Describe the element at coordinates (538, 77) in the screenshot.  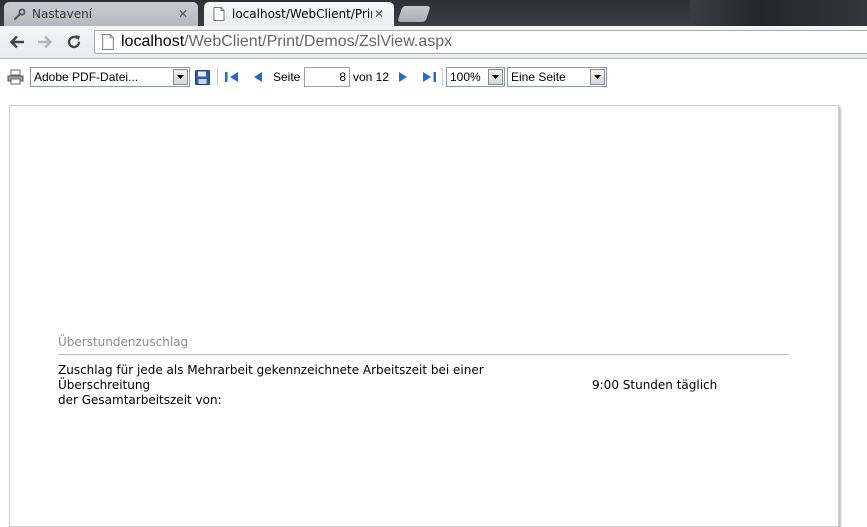
I see `view-mode-value: Eine Seite` at that location.